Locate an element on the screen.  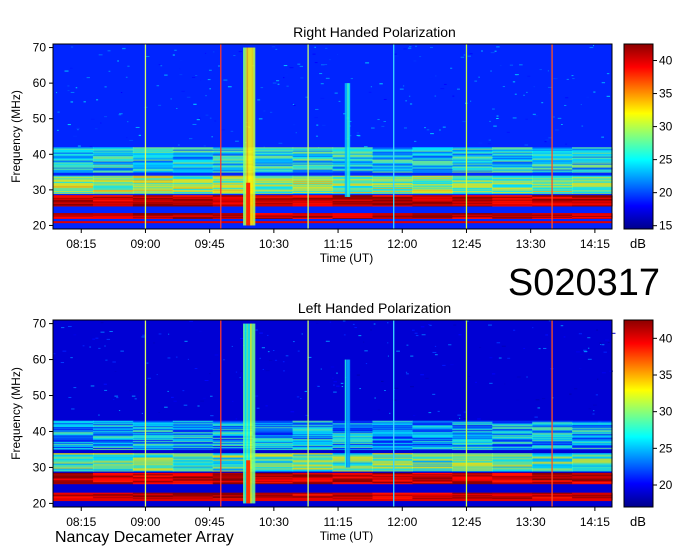
instrument-name: Nancay Decameter Array is located at coordinates (144, 537).